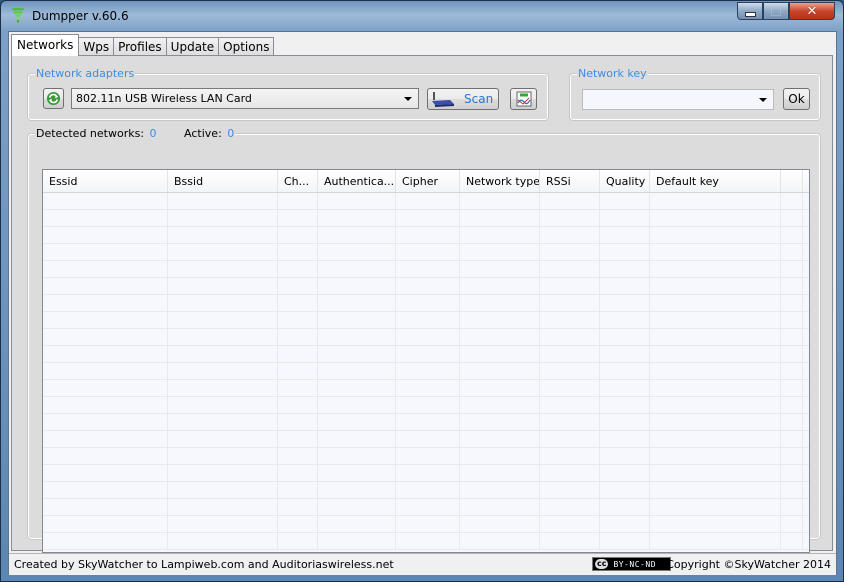 This screenshot has width=844, height=582. I want to click on title-bar: Dumpper v.60.6 ✕, so click(422, 16).